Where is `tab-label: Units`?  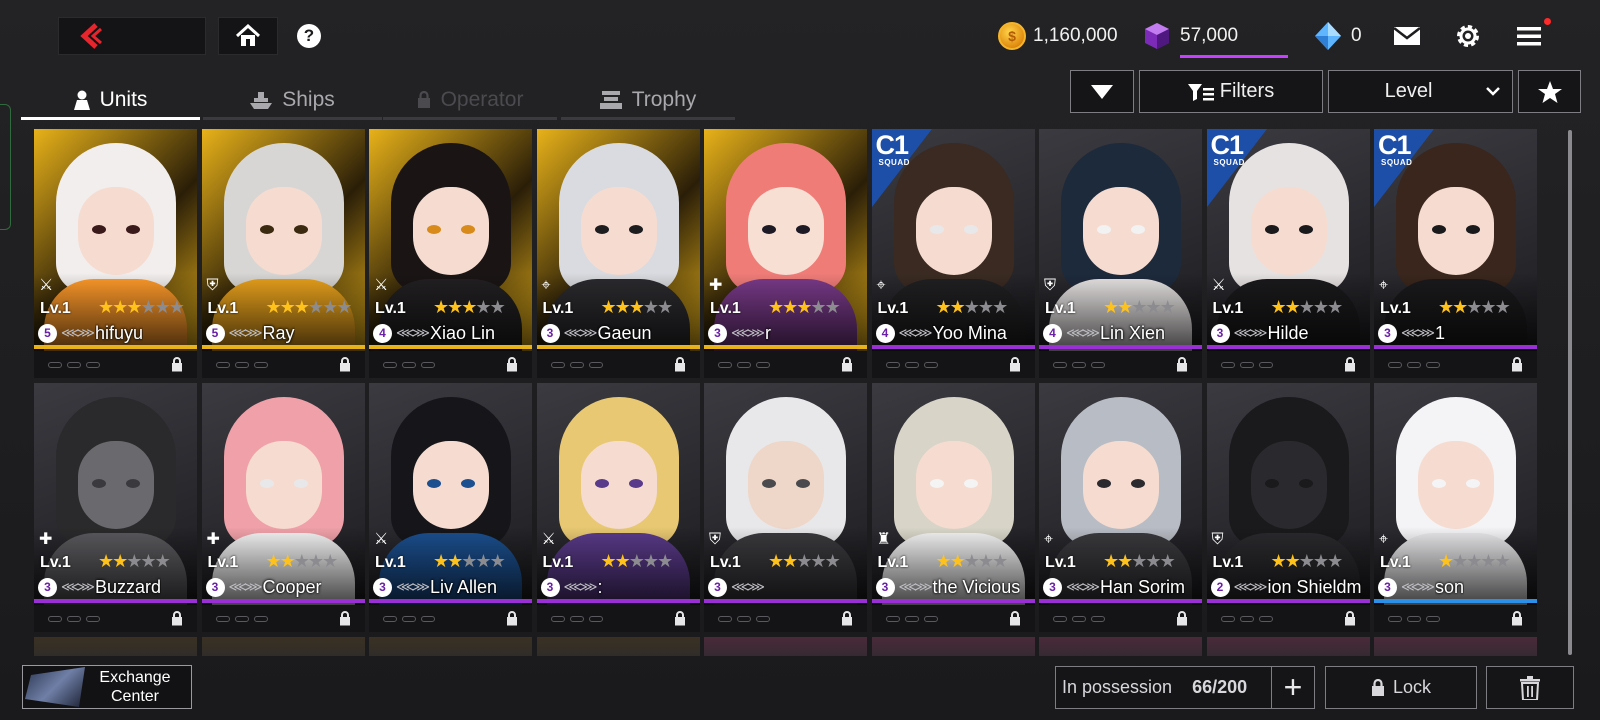 tab-label: Units is located at coordinates (123, 99).